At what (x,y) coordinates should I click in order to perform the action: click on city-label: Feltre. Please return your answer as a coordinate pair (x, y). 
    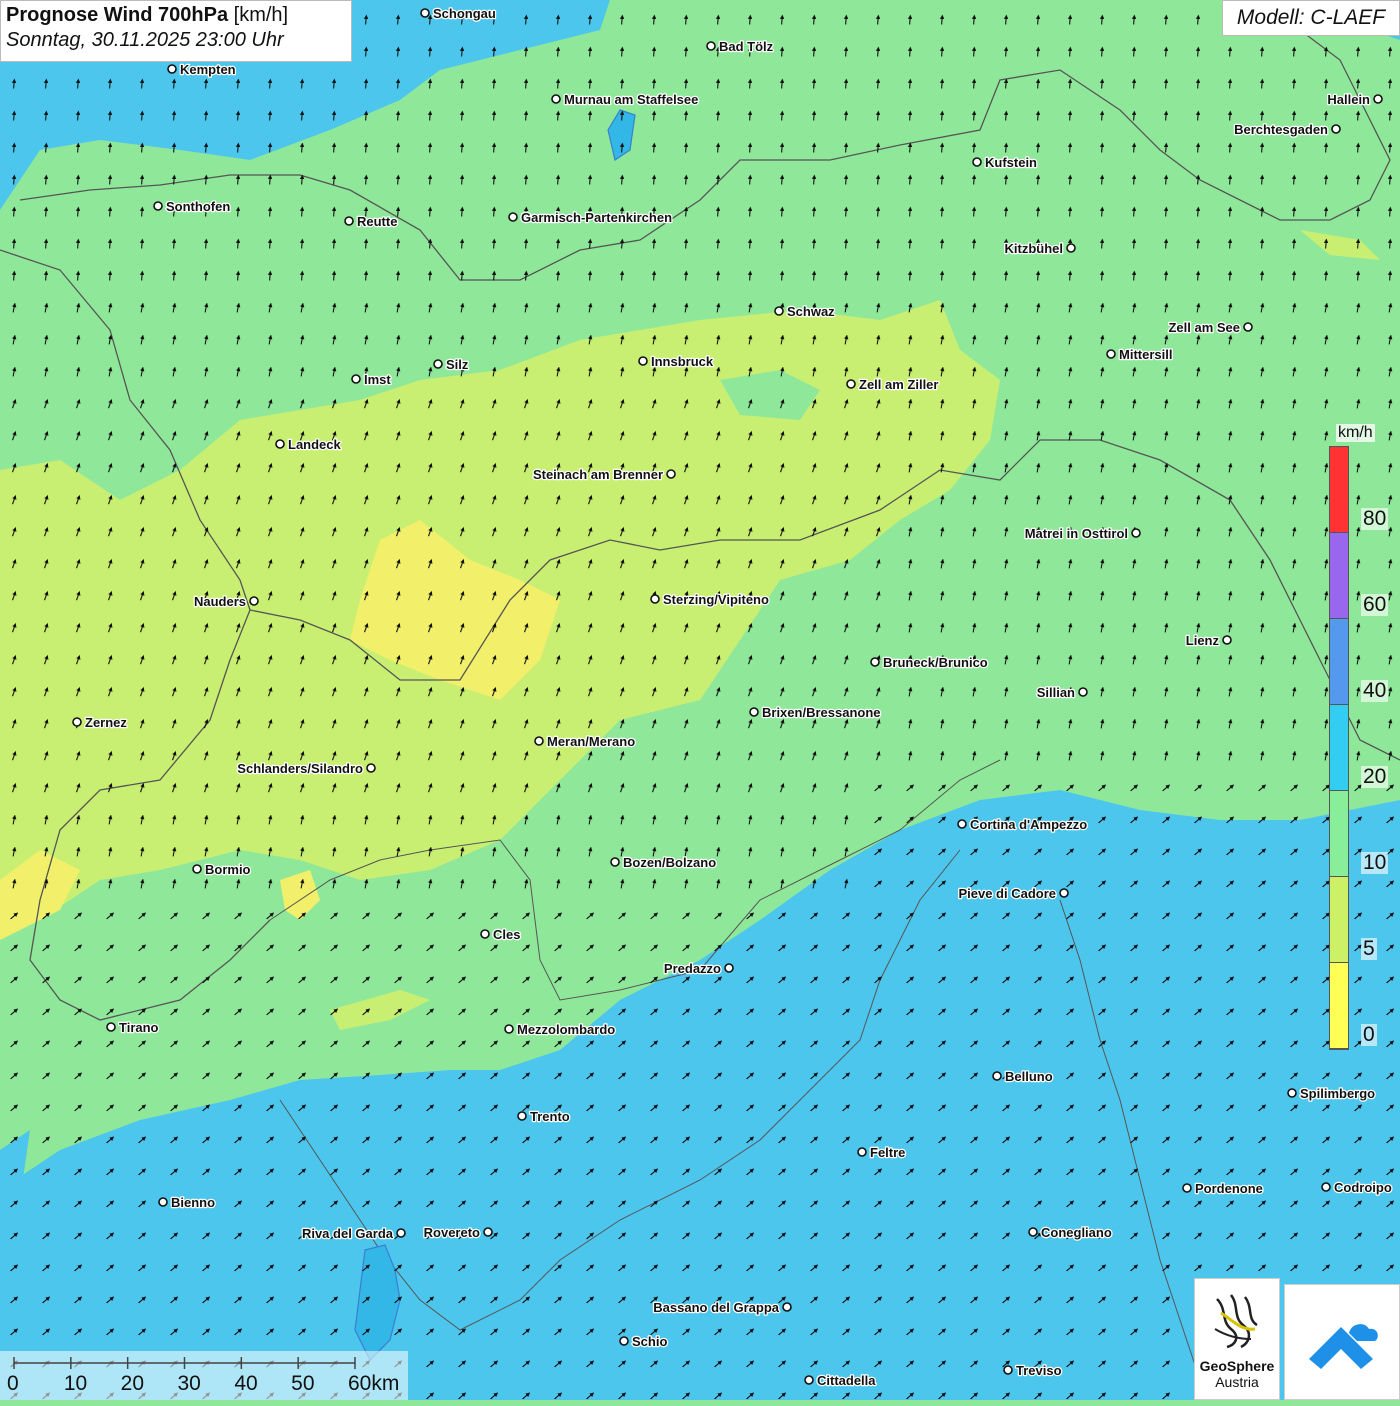
    Looking at the image, I should click on (887, 1152).